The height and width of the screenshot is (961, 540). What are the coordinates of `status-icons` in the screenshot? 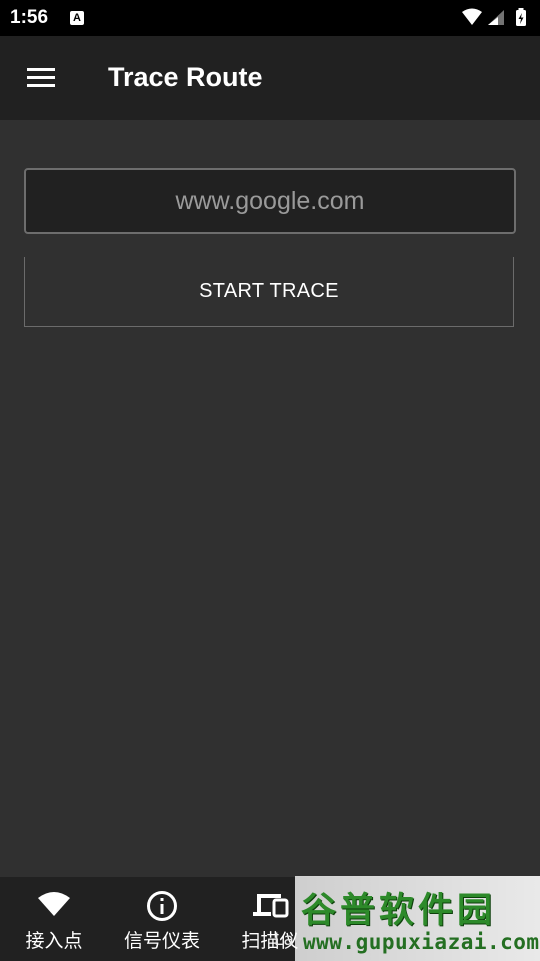 It's located at (495, 18).